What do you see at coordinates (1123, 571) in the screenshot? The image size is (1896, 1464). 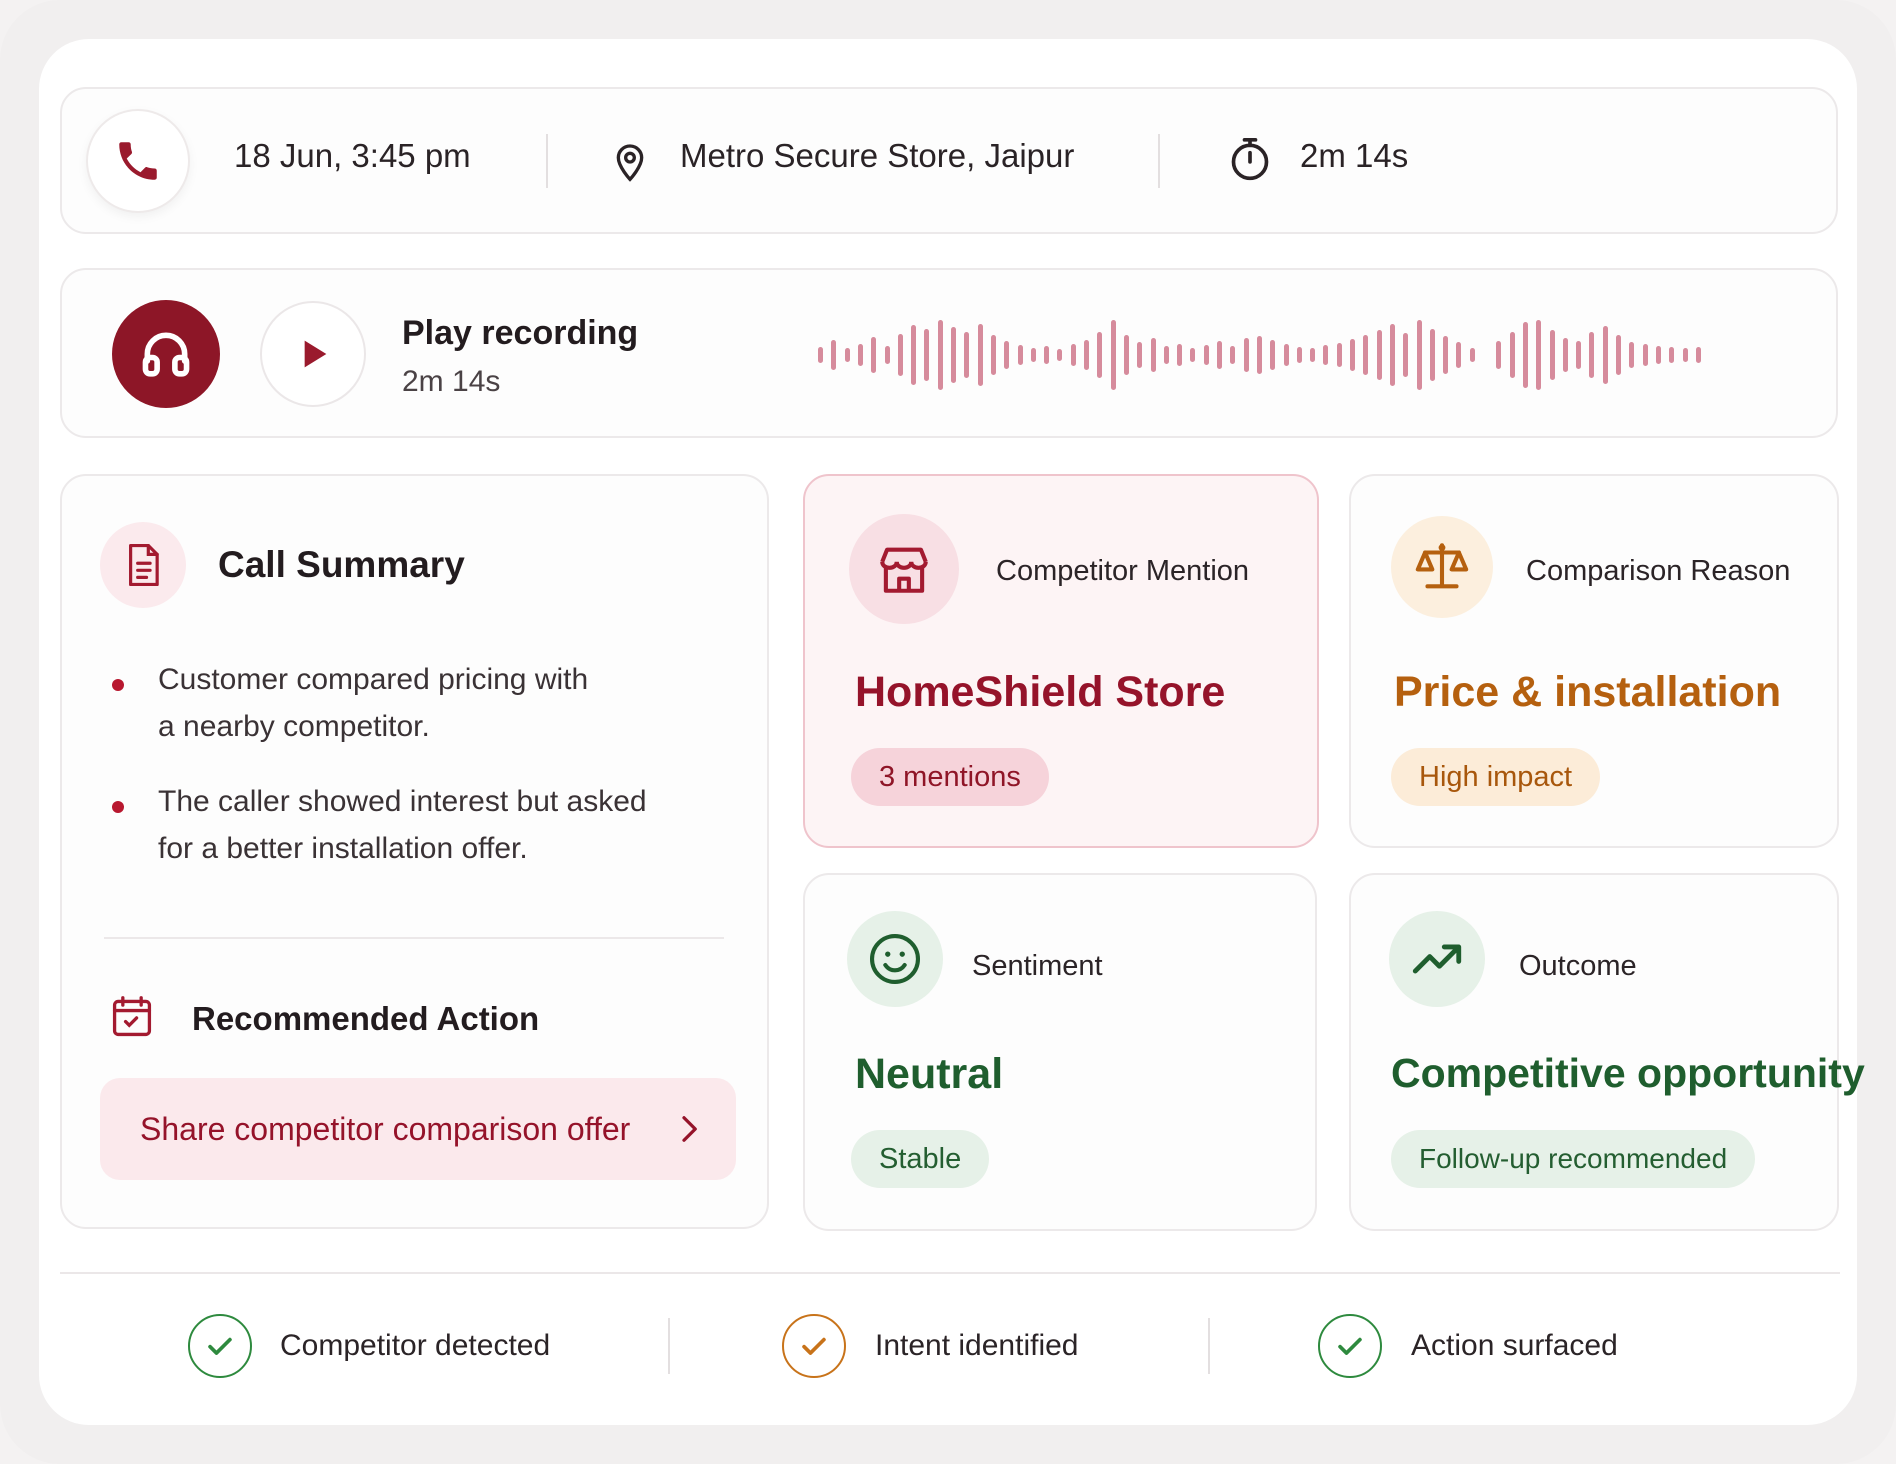 I see `competitor-mention-label: Competitor Mention` at bounding box center [1123, 571].